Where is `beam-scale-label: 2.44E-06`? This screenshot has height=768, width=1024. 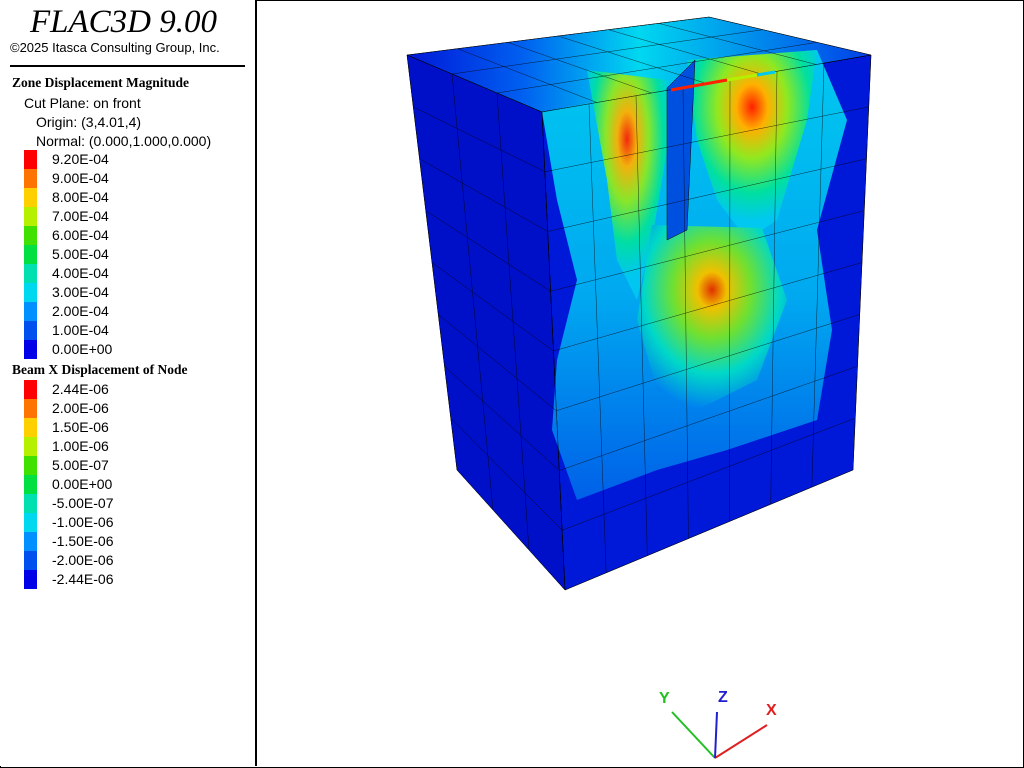
beam-scale-label: 2.44E-06 is located at coordinates (80, 389).